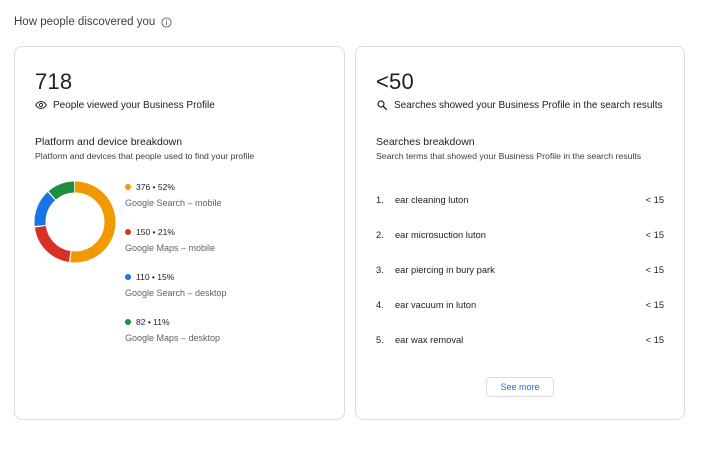  Describe the element at coordinates (166, 22) in the screenshot. I see `info-icon` at that location.